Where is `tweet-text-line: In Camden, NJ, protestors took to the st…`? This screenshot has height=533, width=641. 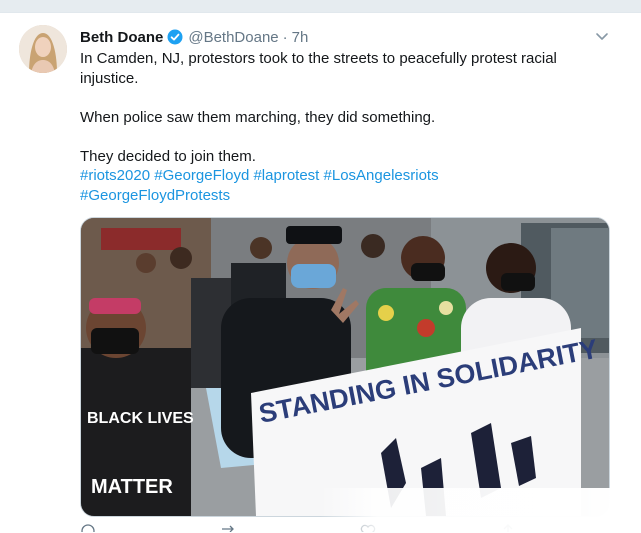
tweet-text-line: In Camden, NJ, protestors took to the st… is located at coordinates (318, 68).